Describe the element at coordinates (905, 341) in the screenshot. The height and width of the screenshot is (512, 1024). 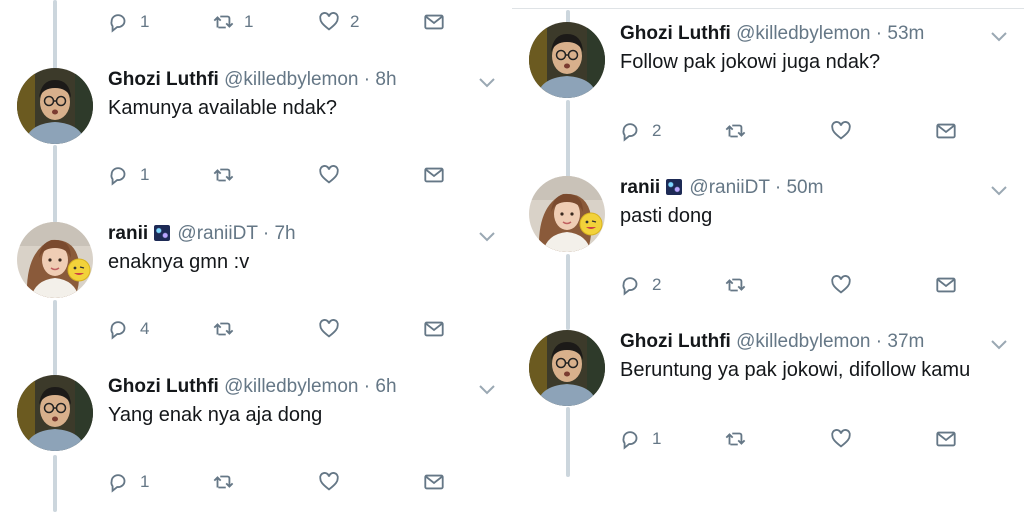
I see `timestamp: 37m` at that location.